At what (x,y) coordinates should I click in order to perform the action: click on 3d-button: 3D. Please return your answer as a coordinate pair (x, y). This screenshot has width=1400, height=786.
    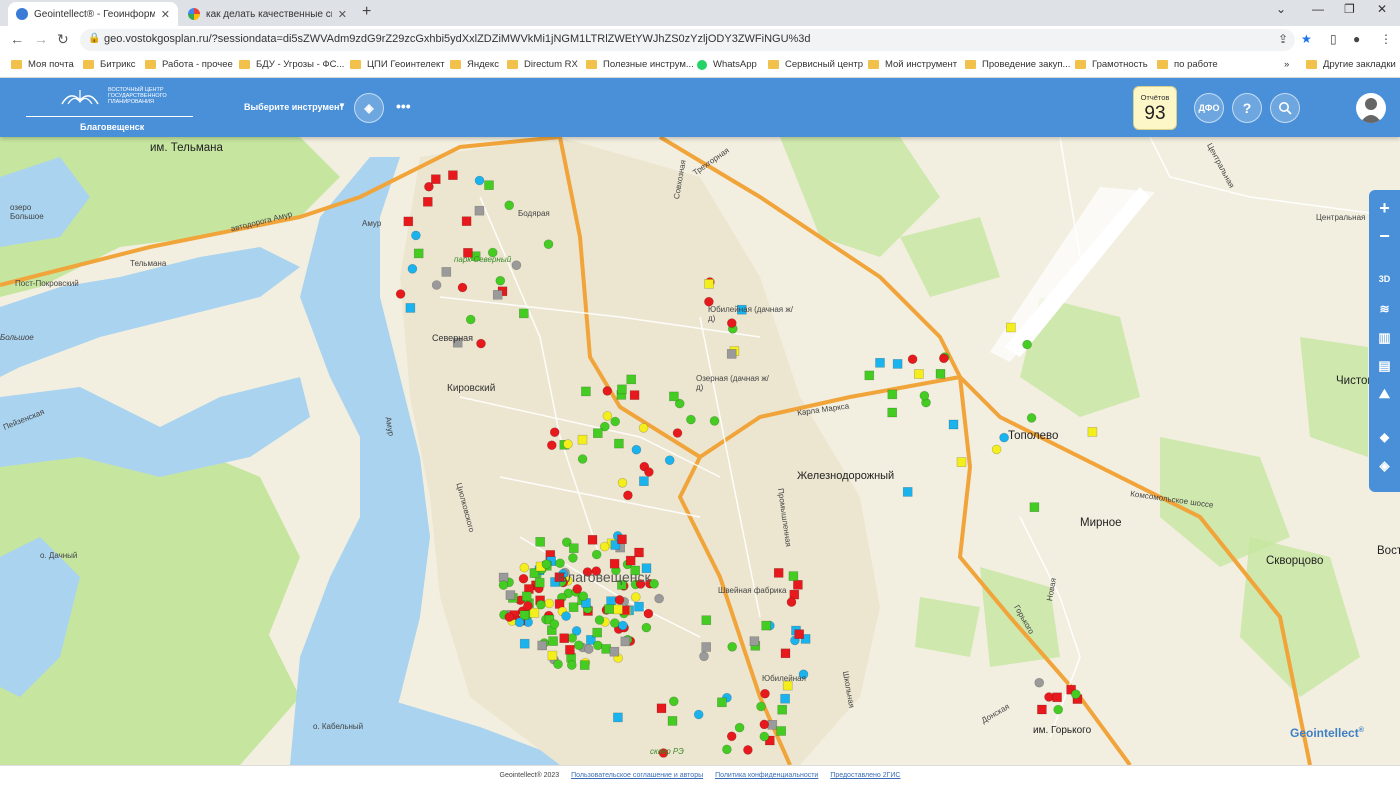
    Looking at the image, I should click on (1384, 279).